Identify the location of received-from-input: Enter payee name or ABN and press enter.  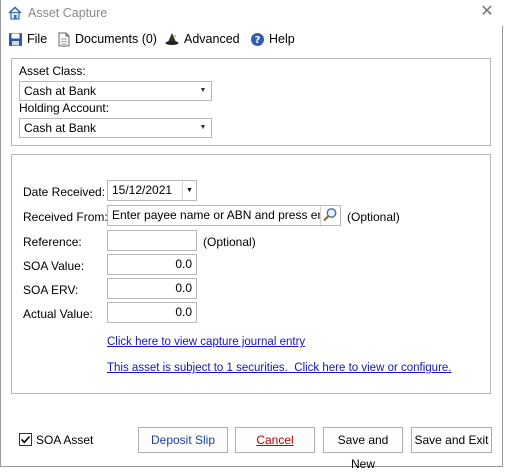
(224, 215).